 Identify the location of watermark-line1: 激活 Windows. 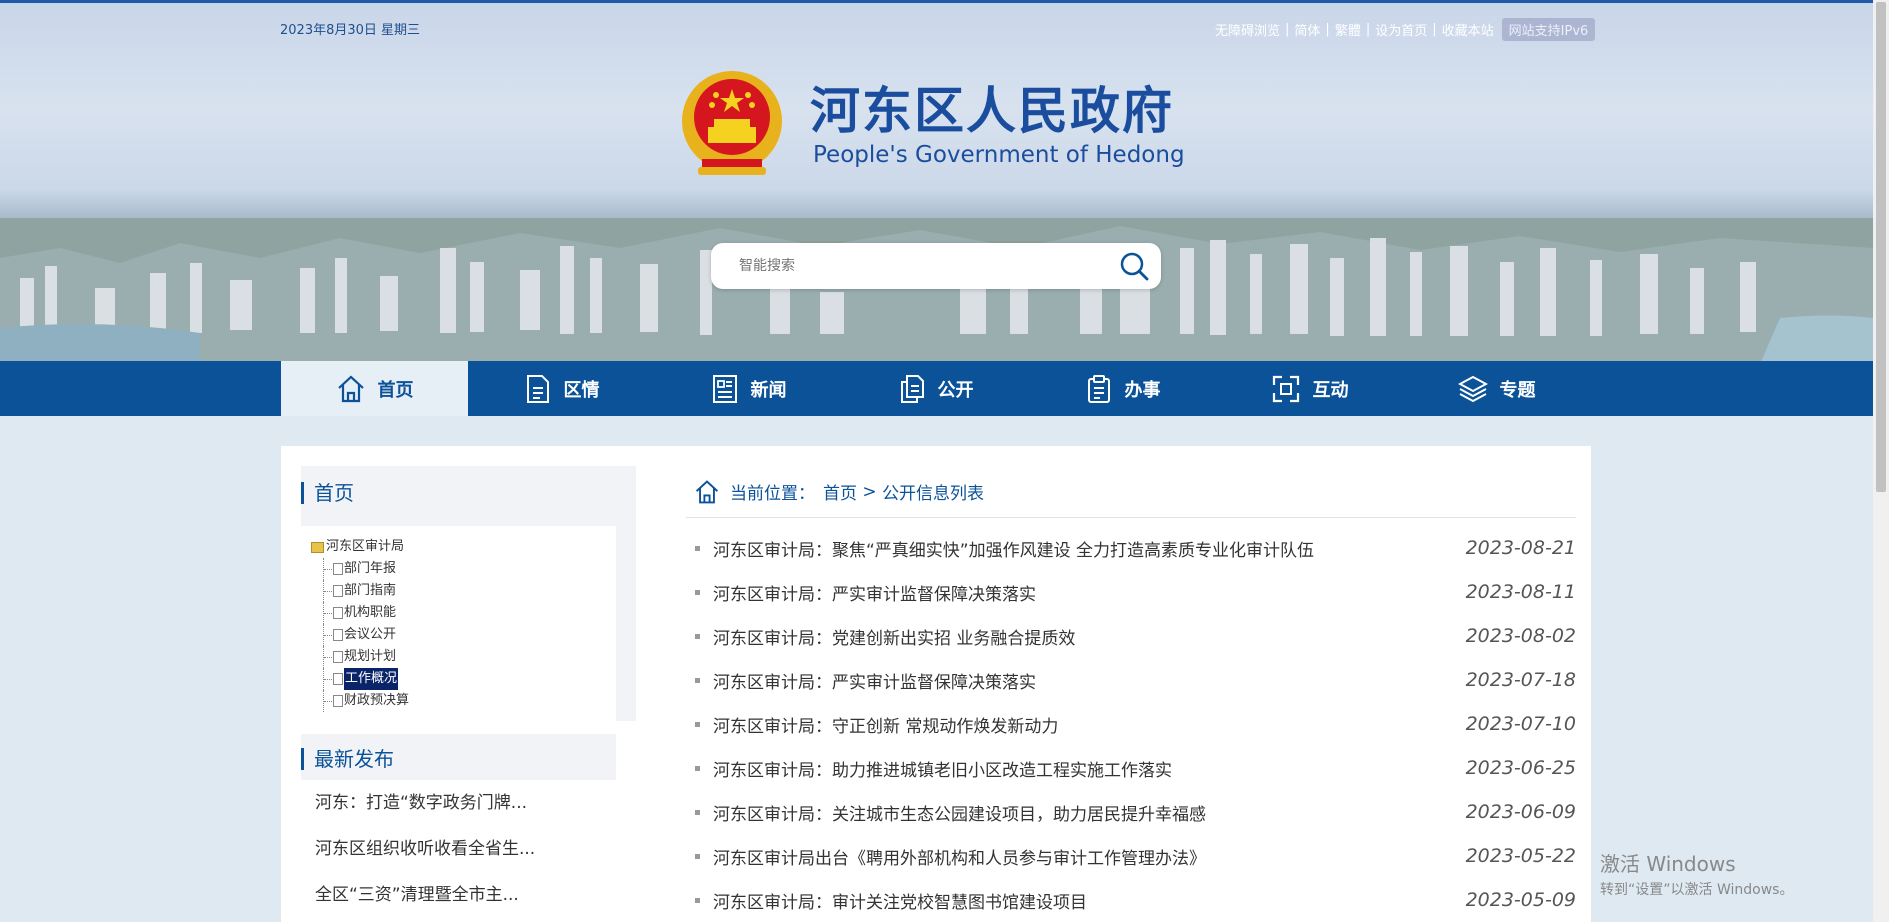
(1668, 864).